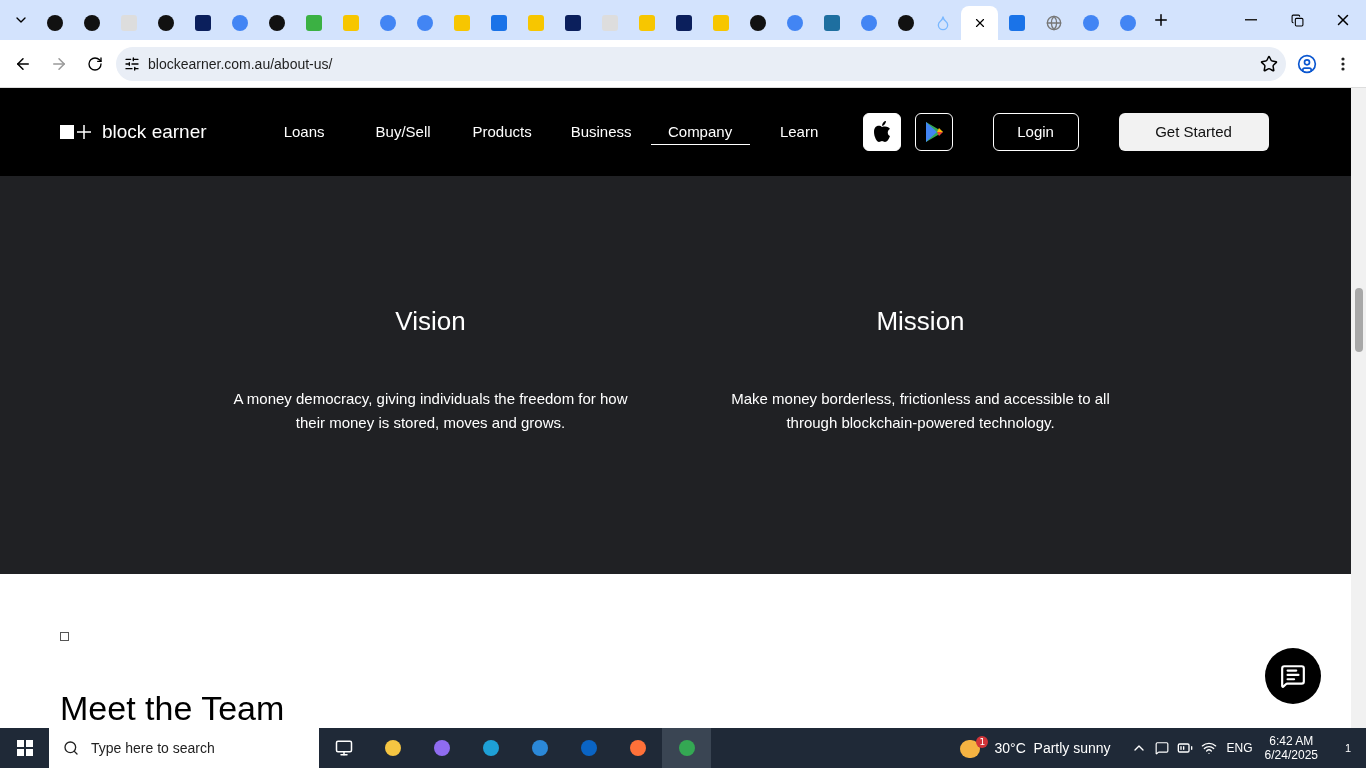 The image size is (1366, 768). I want to click on section-title: Mission, so click(920, 321).